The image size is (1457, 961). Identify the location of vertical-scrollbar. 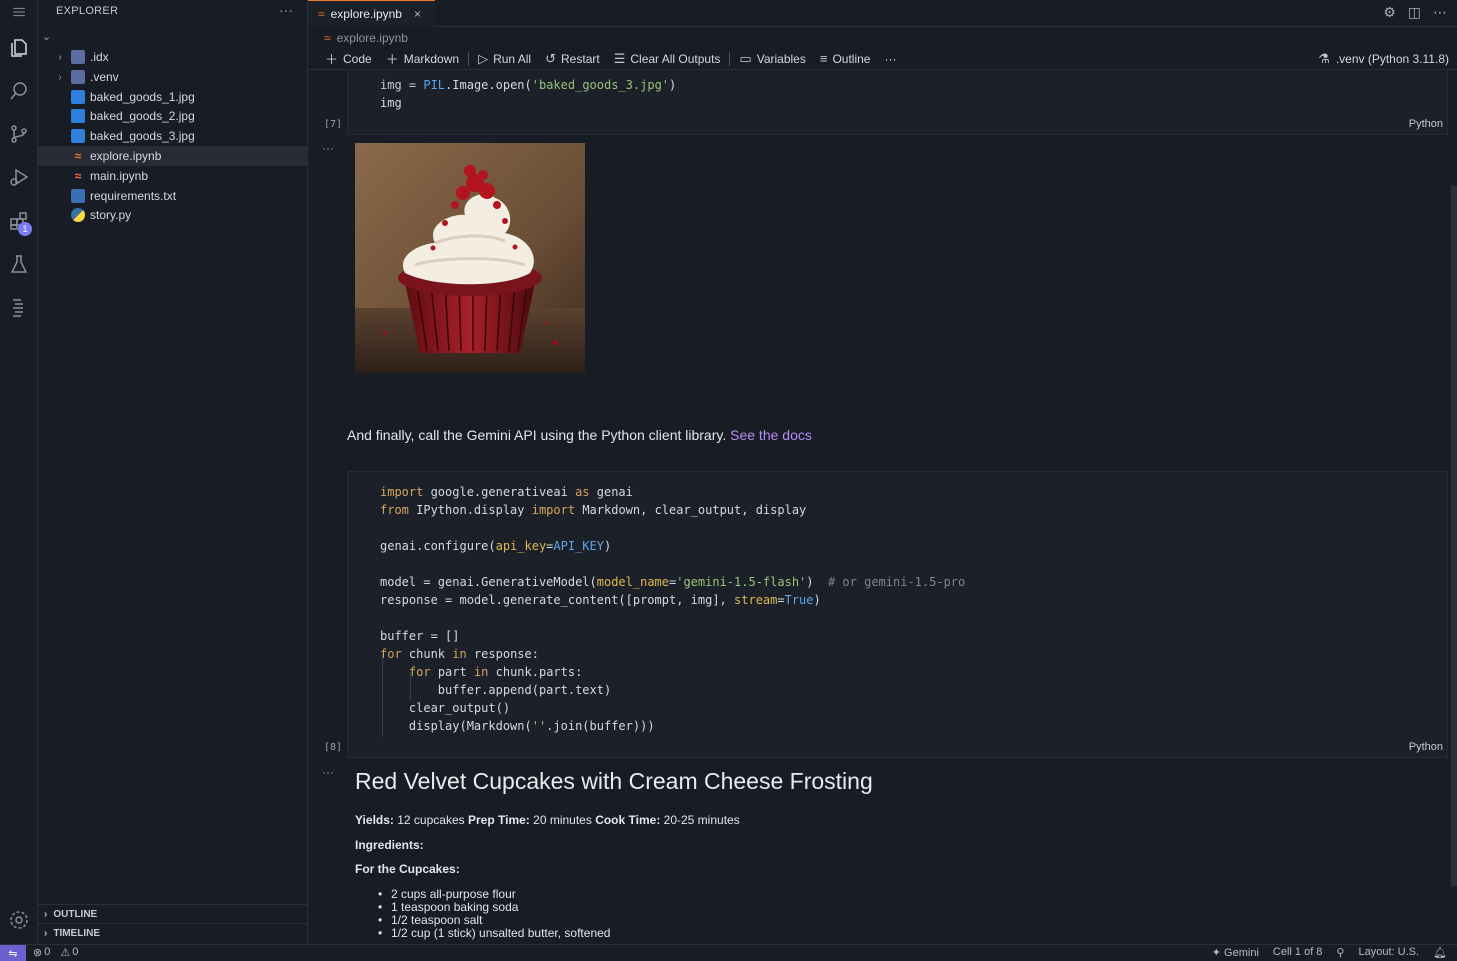
(1454, 536).